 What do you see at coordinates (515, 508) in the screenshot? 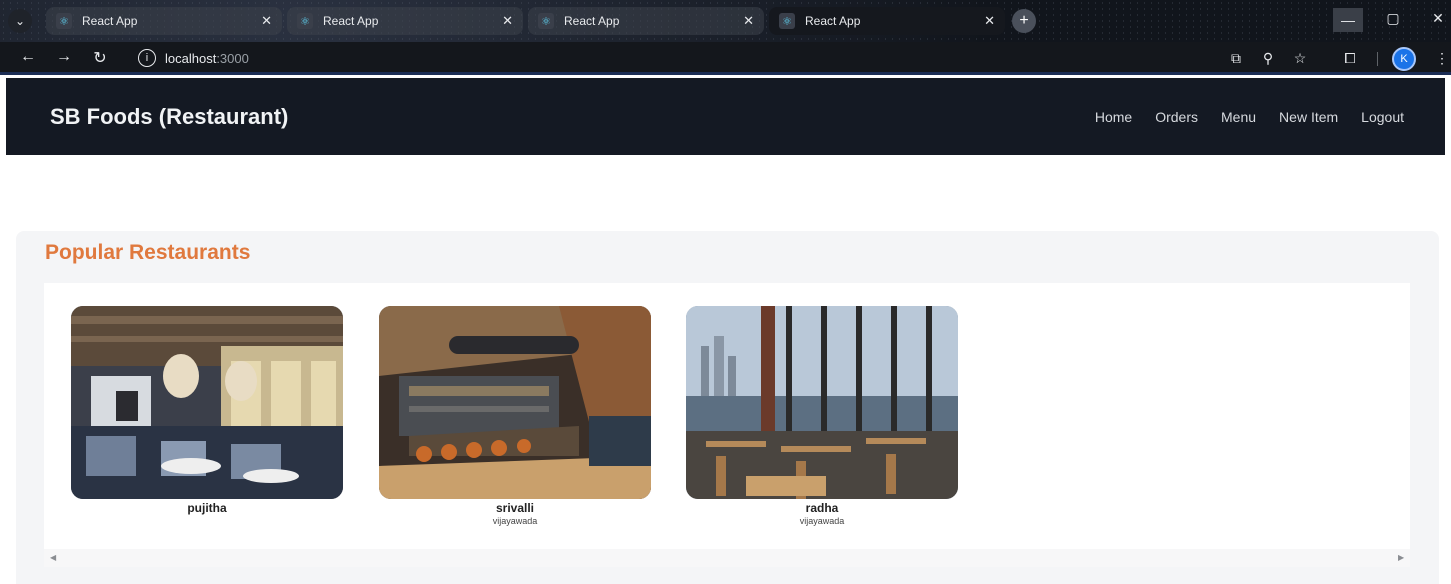
I see `restaurant-name: srivalli` at bounding box center [515, 508].